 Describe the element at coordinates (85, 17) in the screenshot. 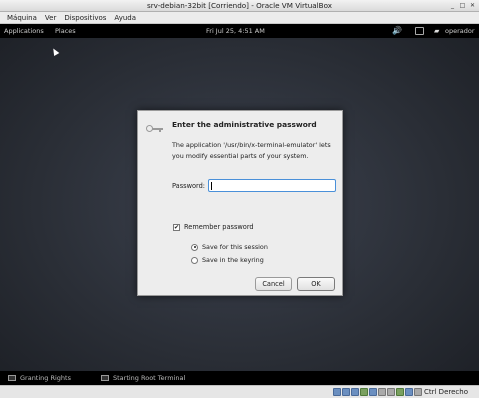

I see `menu-dispositivos: Dispositivos` at that location.